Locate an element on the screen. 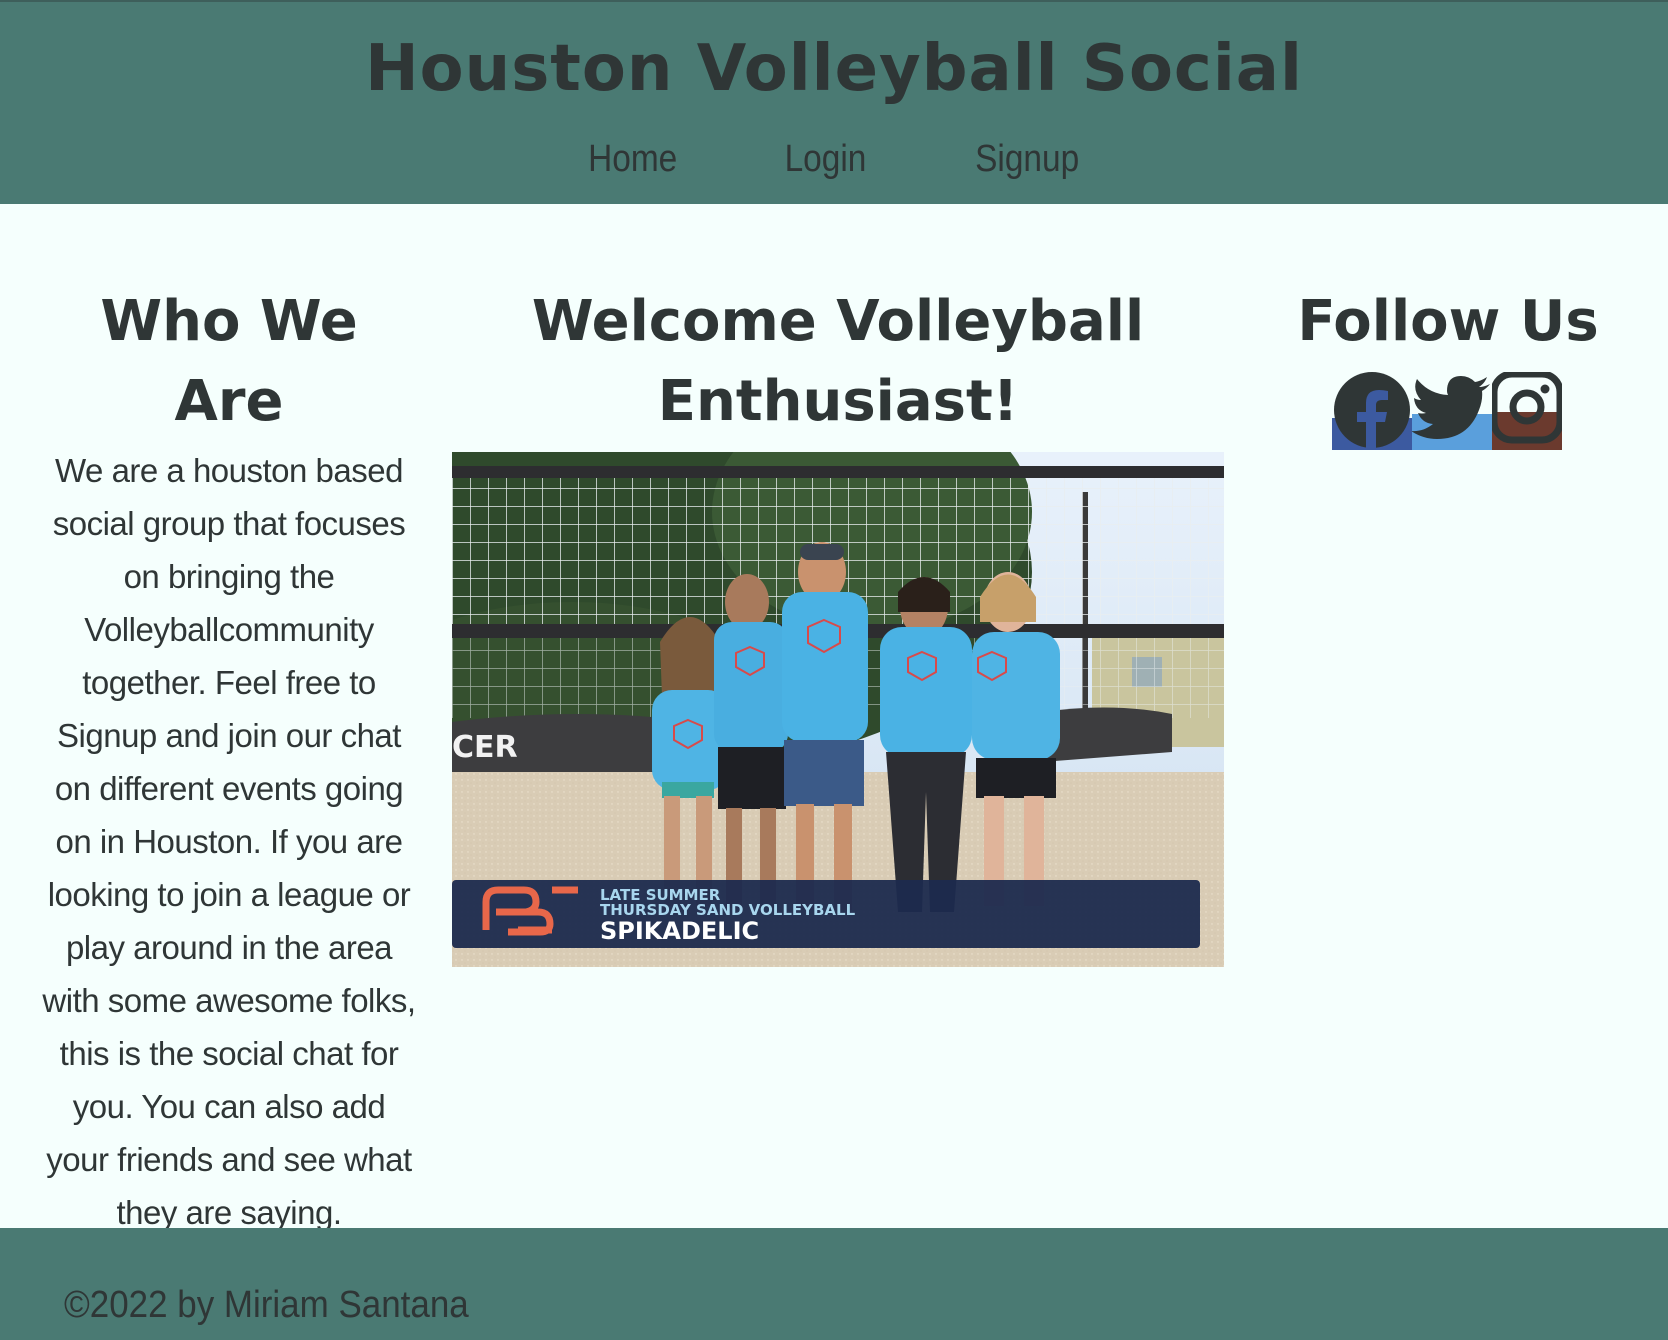 The width and height of the screenshot is (1668, 1340). follow-section: Follow Us is located at coordinates (1448, 322).